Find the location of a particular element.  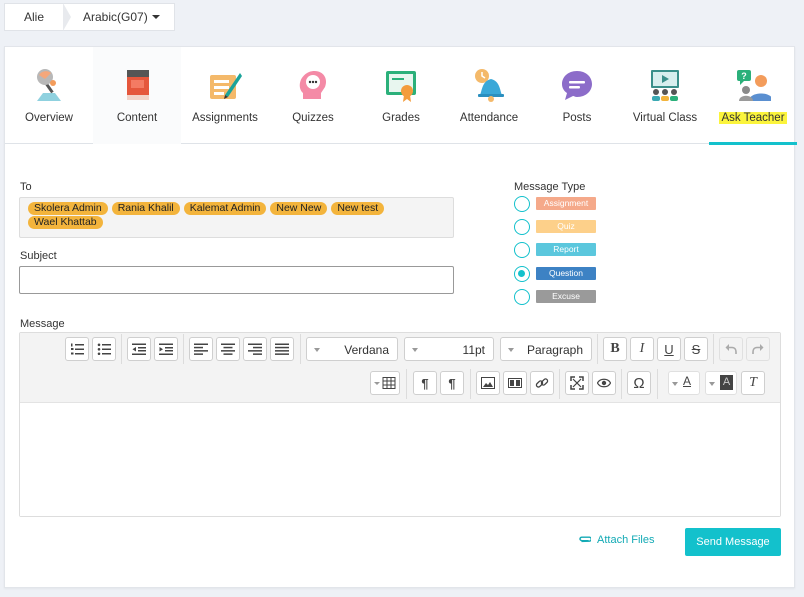

align-left-icon is located at coordinates (201, 349).